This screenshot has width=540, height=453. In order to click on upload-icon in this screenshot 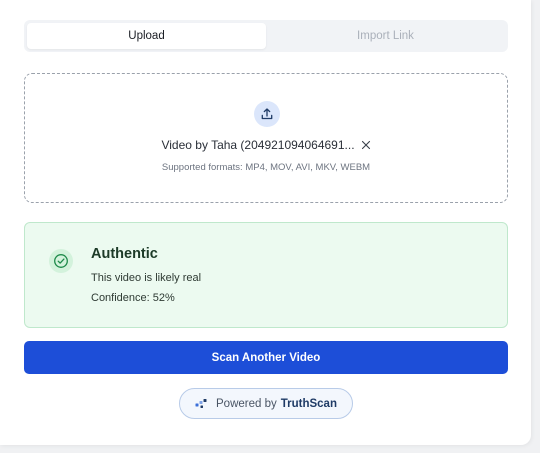, I will do `click(267, 114)`.